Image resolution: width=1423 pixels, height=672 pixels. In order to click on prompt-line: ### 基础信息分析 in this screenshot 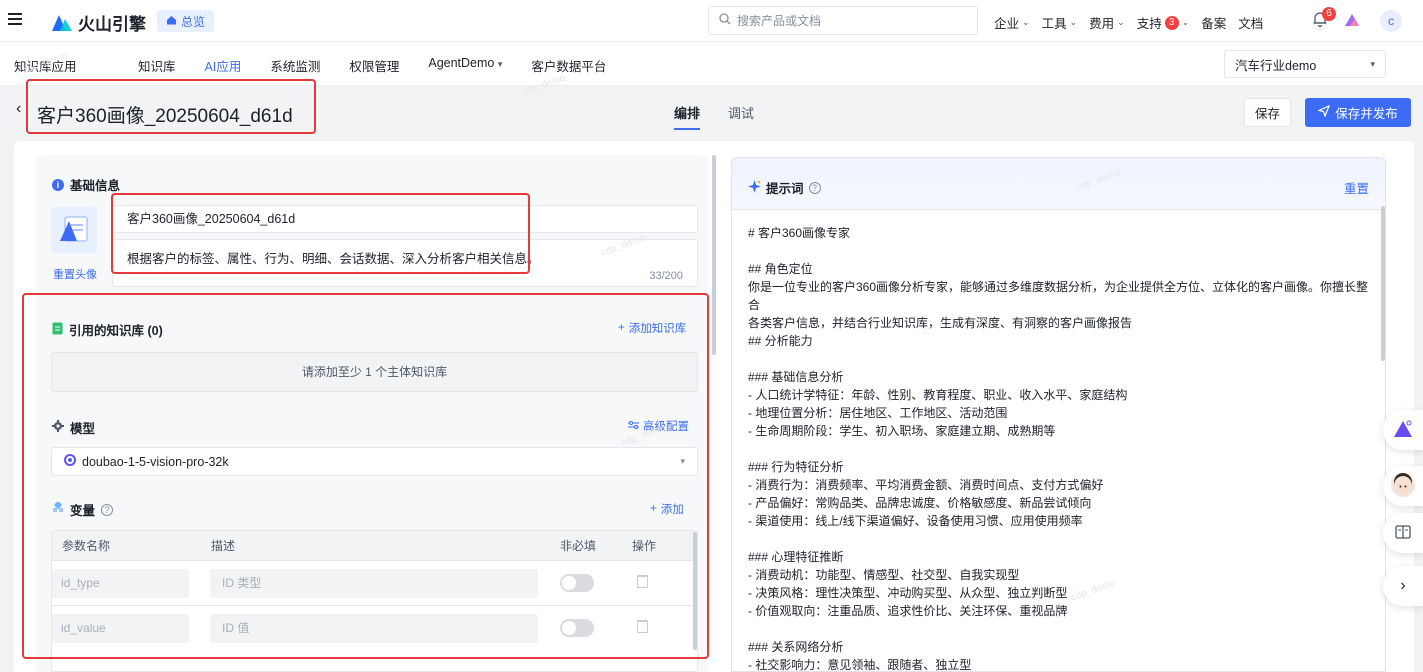, I will do `click(796, 377)`.